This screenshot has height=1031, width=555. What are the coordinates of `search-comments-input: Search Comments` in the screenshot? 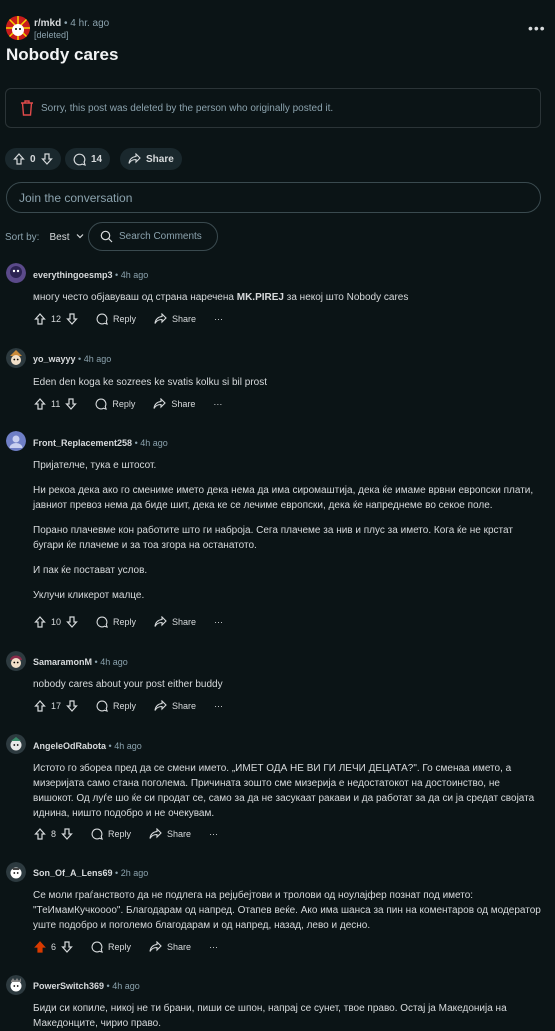 It's located at (153, 236).